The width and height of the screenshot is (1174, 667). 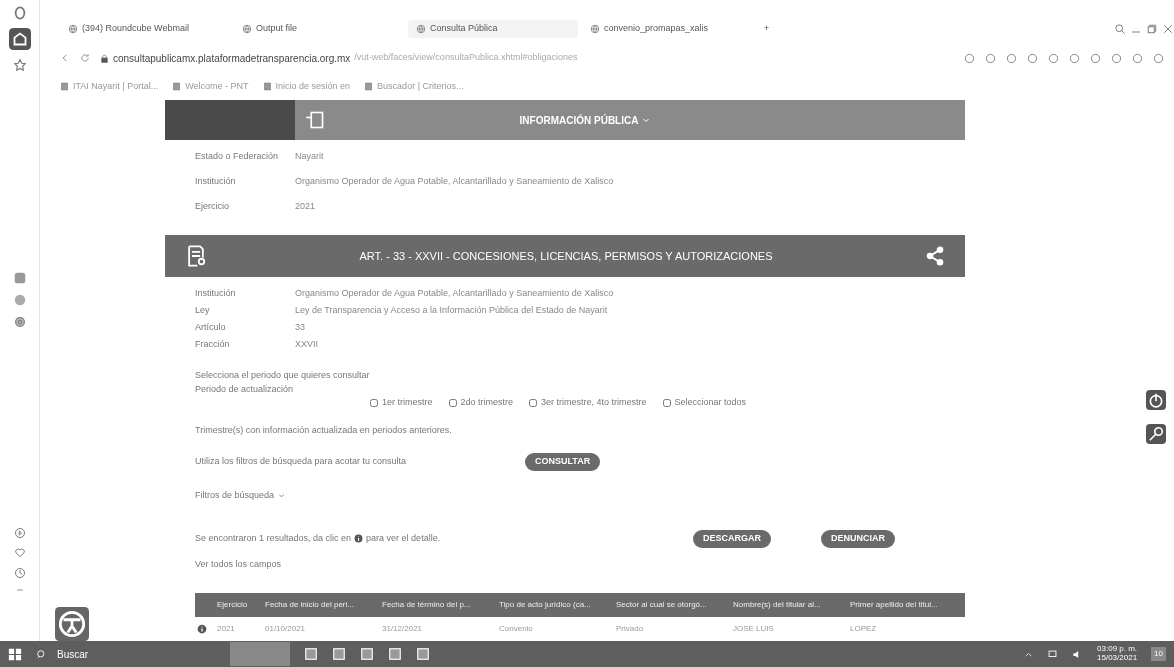 I want to click on detail-label: Artículo, so click(x=210, y=327).